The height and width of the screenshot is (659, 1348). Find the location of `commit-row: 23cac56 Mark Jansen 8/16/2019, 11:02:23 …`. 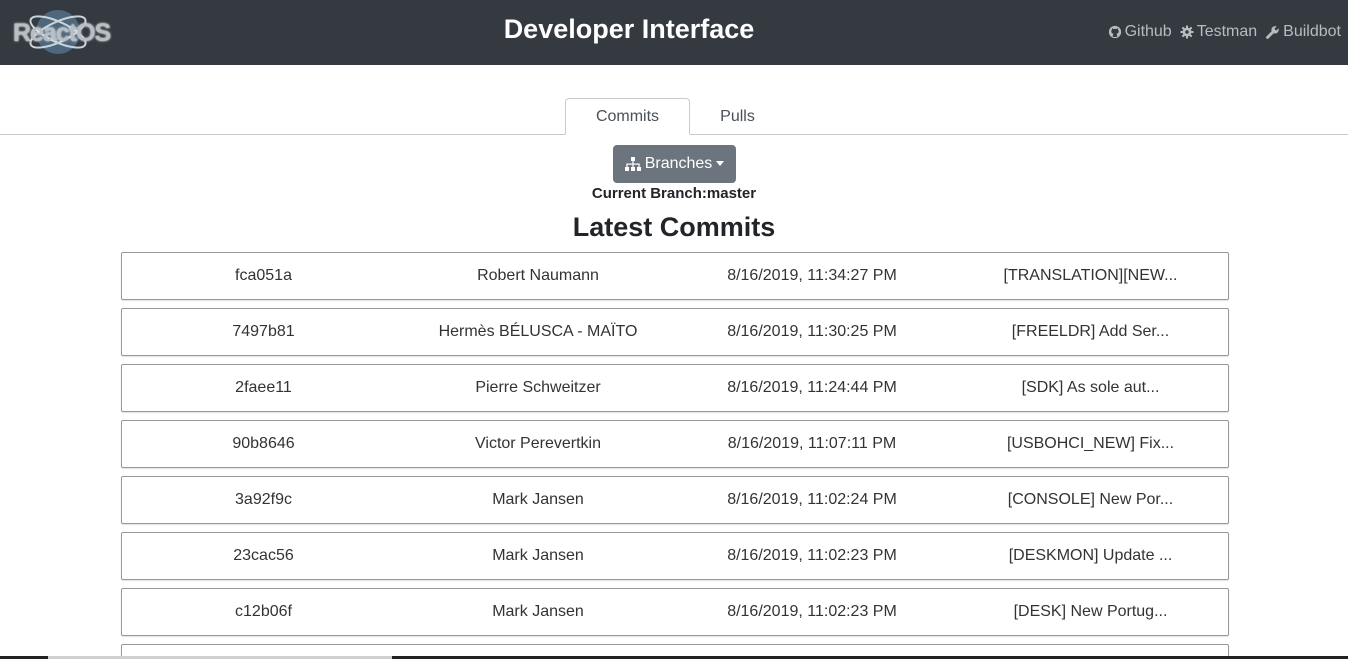

commit-row: 23cac56 Mark Jansen 8/16/2019, 11:02:23 … is located at coordinates (675, 556).